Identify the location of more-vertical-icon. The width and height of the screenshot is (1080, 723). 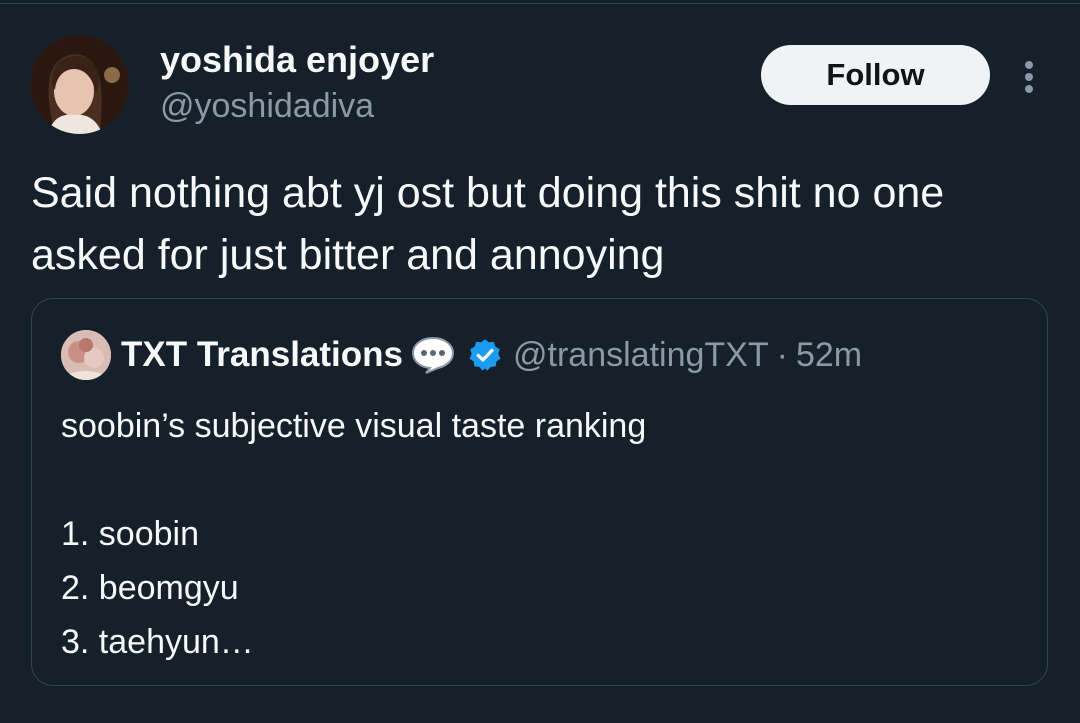
(1029, 77).